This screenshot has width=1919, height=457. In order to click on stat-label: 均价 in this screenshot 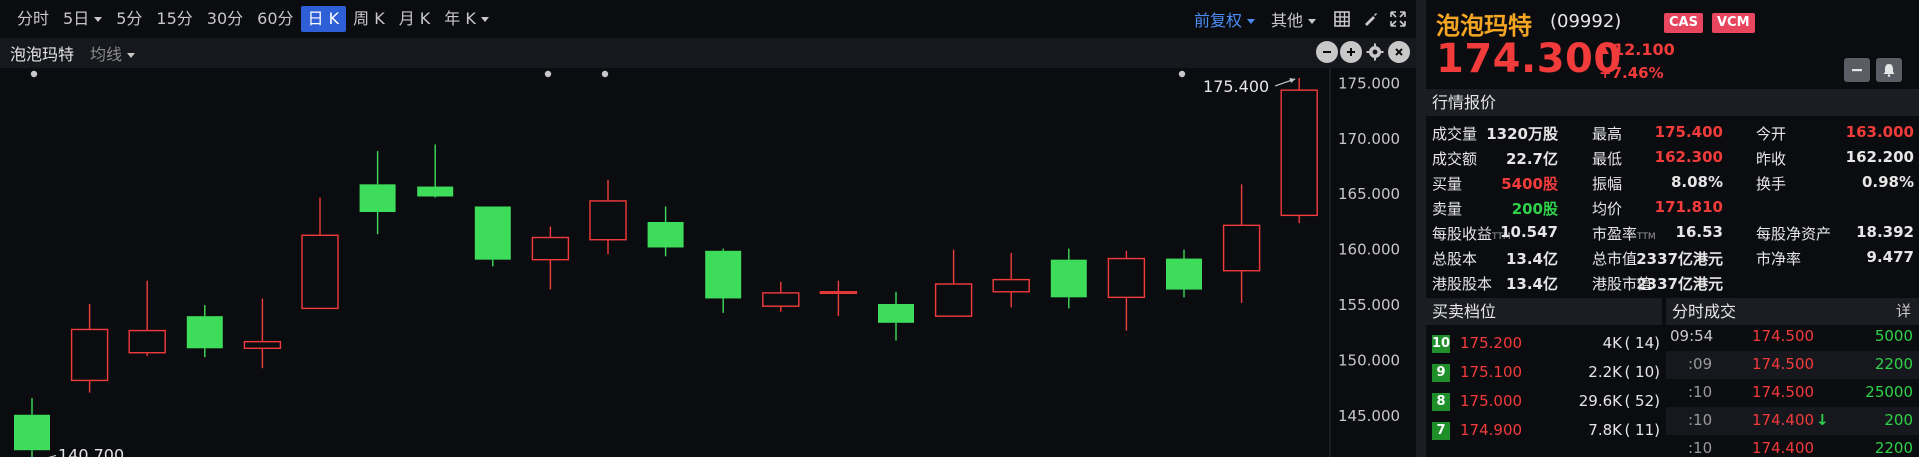, I will do `click(1607, 208)`.